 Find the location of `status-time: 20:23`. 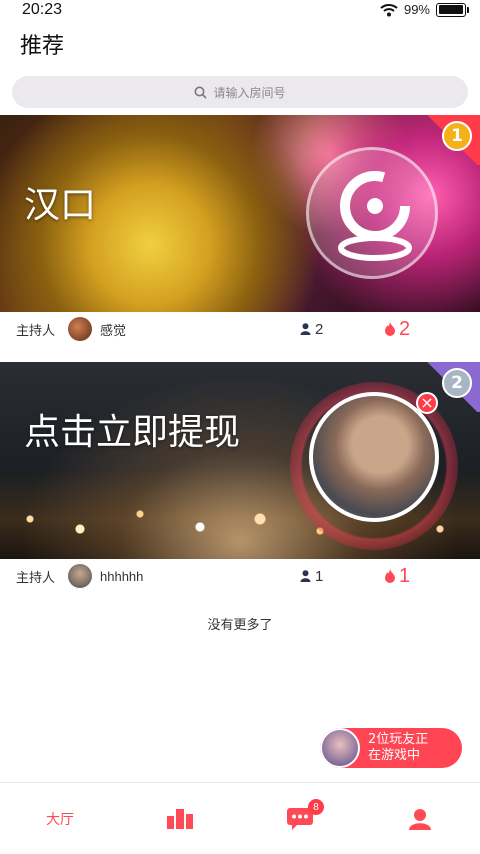

status-time: 20:23 is located at coordinates (42, 9).